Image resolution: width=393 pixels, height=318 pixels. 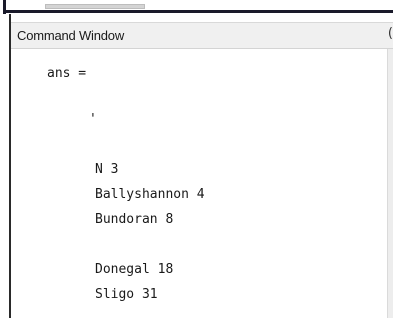 What do you see at coordinates (196, 7) in the screenshot?
I see `previous-panel-edge` at bounding box center [196, 7].